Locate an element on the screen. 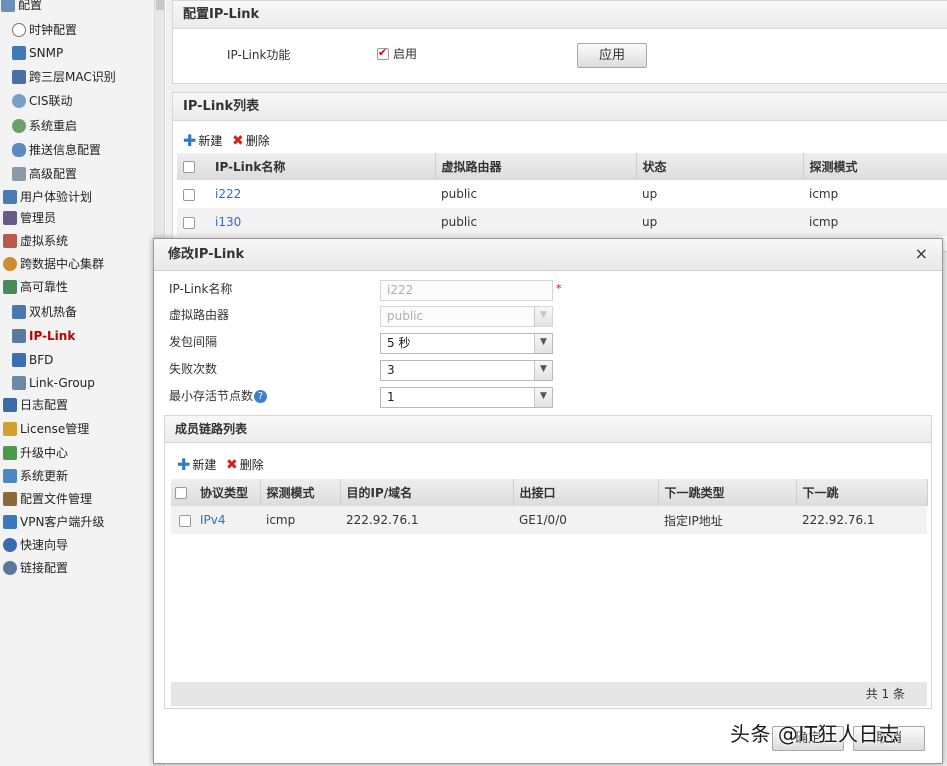  interval-select: 5 秒 ▼ is located at coordinates (466, 343).